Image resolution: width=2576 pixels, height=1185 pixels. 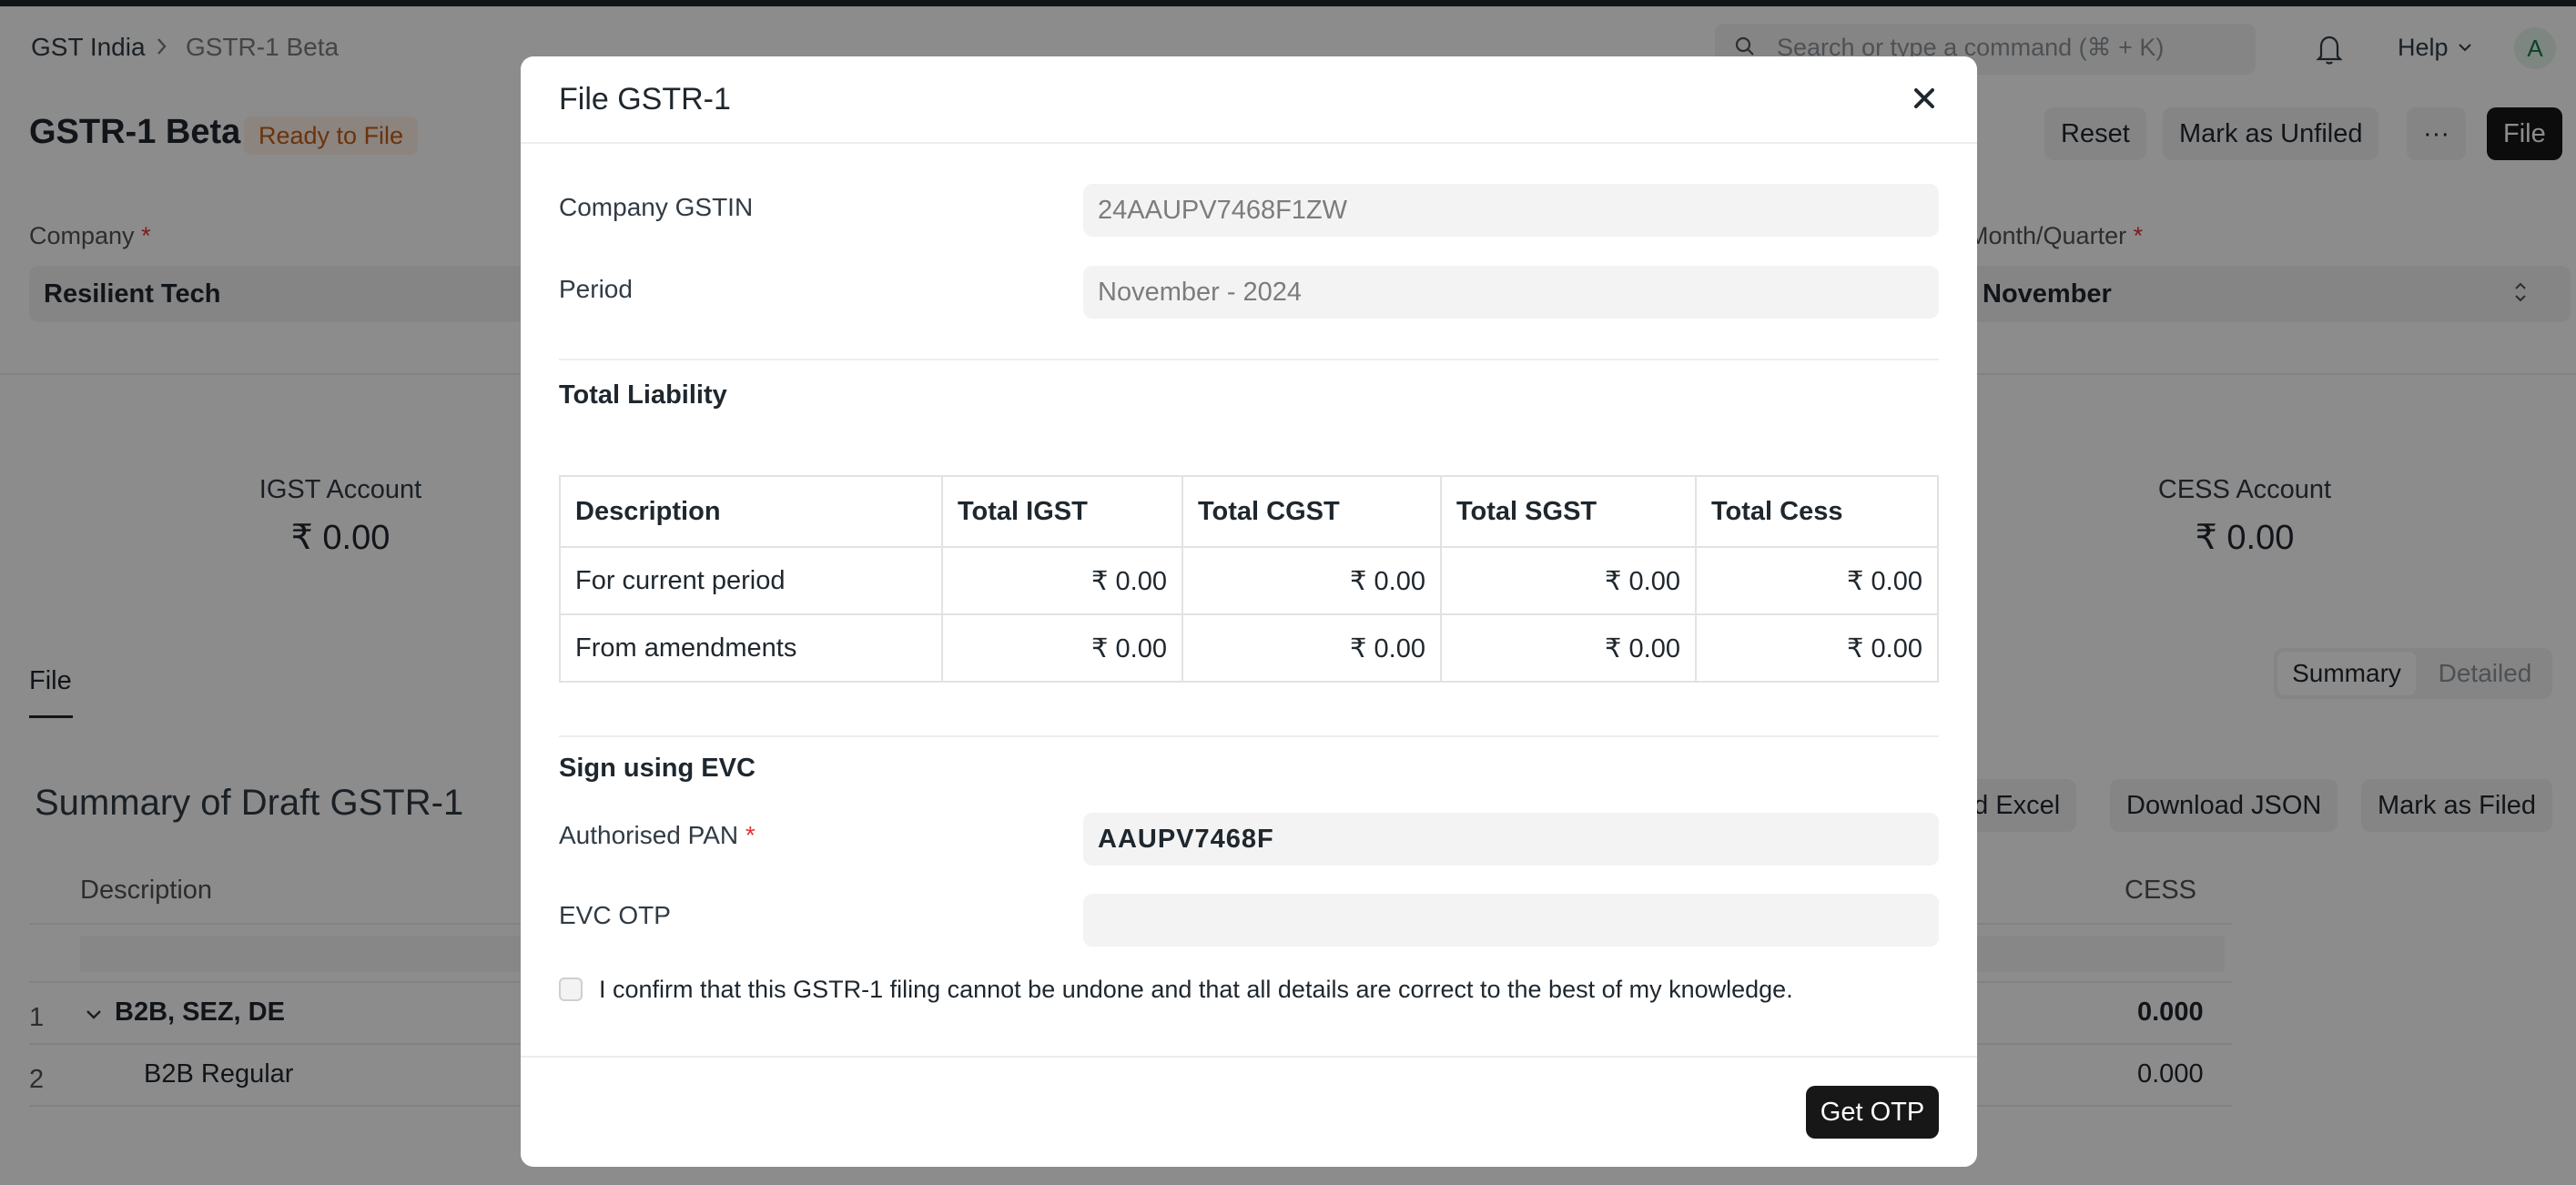 What do you see at coordinates (1568, 512) in the screenshot?
I see `table-header: Total SGST` at bounding box center [1568, 512].